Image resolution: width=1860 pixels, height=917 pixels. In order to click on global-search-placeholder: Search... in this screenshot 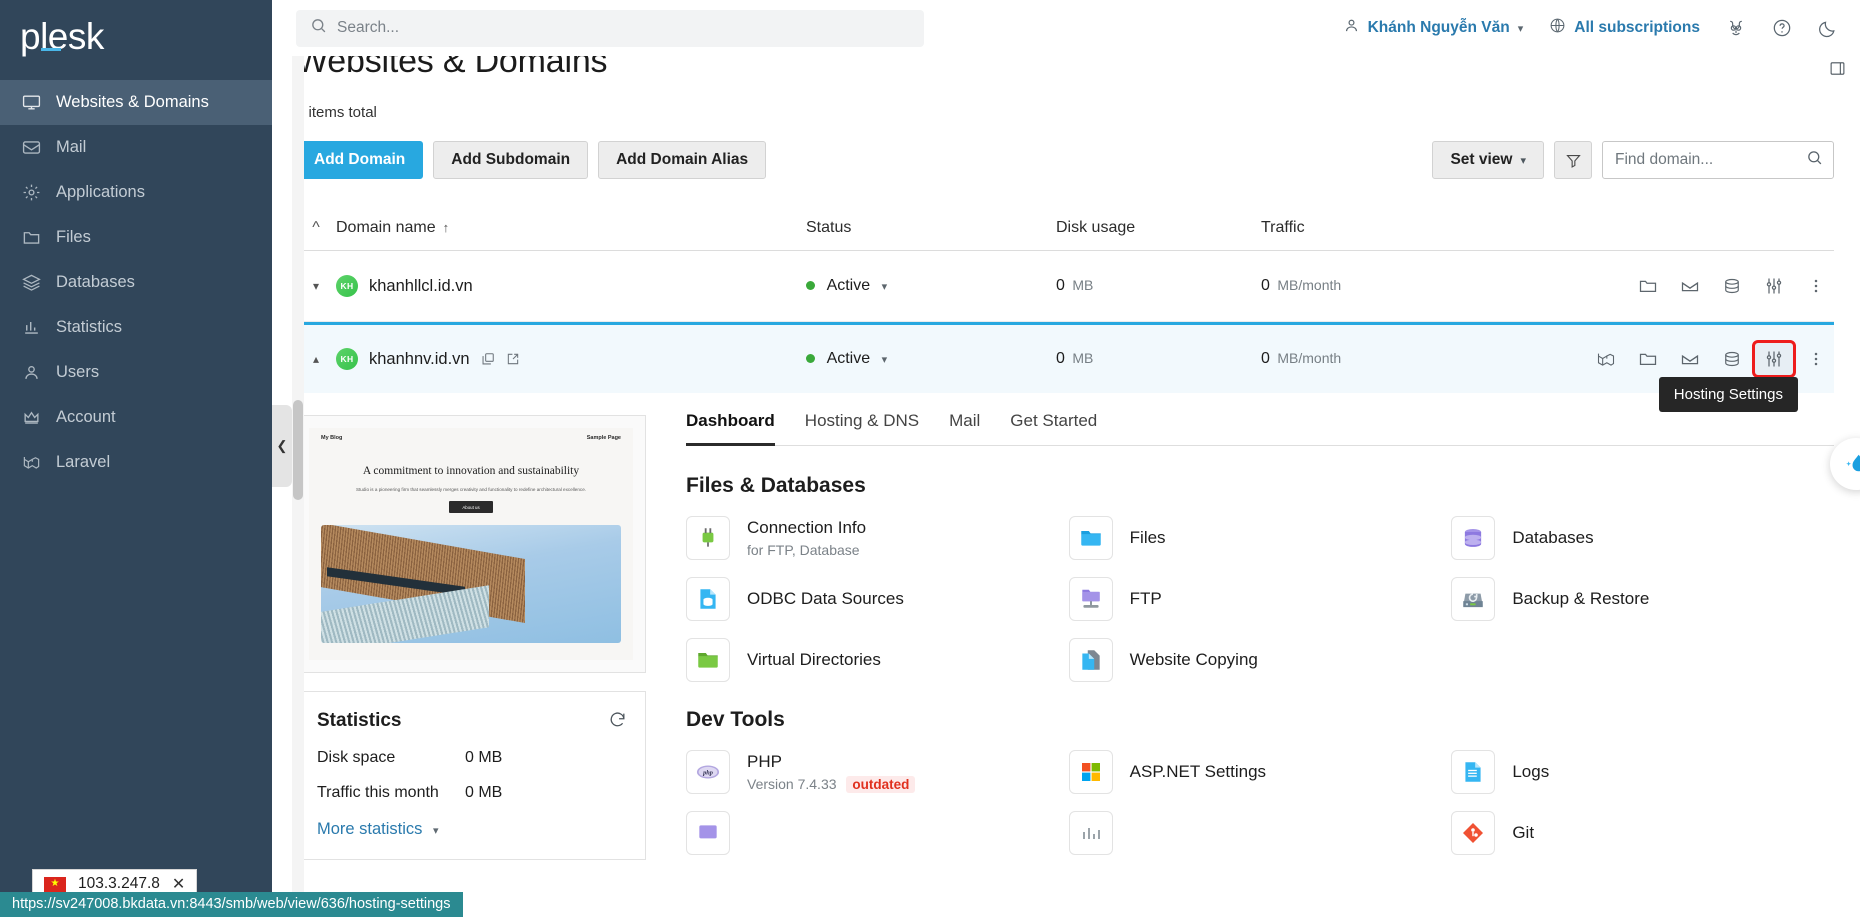, I will do `click(368, 27)`.